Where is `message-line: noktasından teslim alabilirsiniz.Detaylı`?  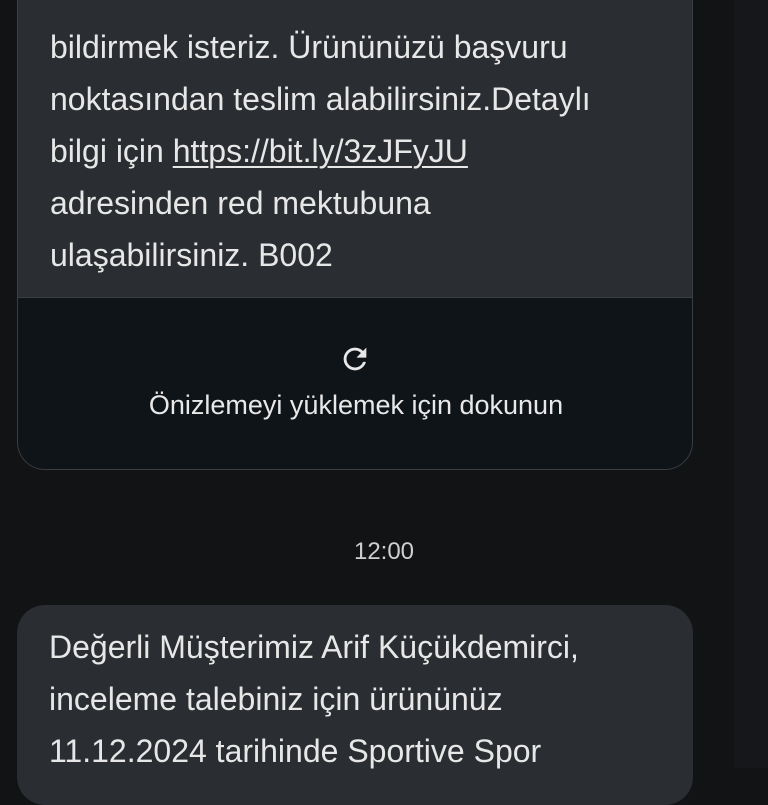
message-line: noktasından teslim alabilirsiniz.Detaylı is located at coordinates (320, 99).